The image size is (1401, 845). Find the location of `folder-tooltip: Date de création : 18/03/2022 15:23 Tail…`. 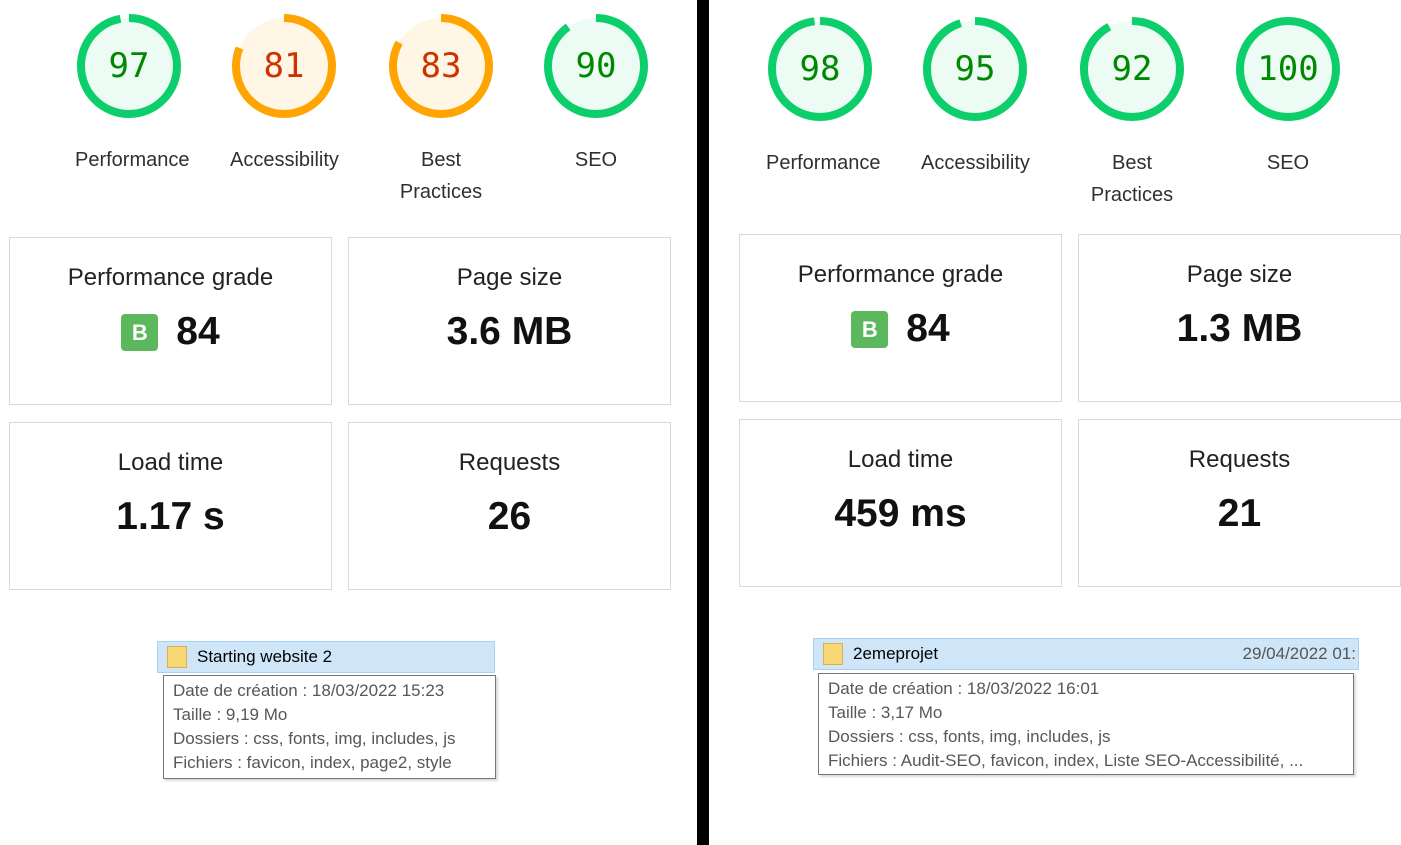

folder-tooltip: Date de création : 18/03/2022 15:23 Tail… is located at coordinates (329, 727).